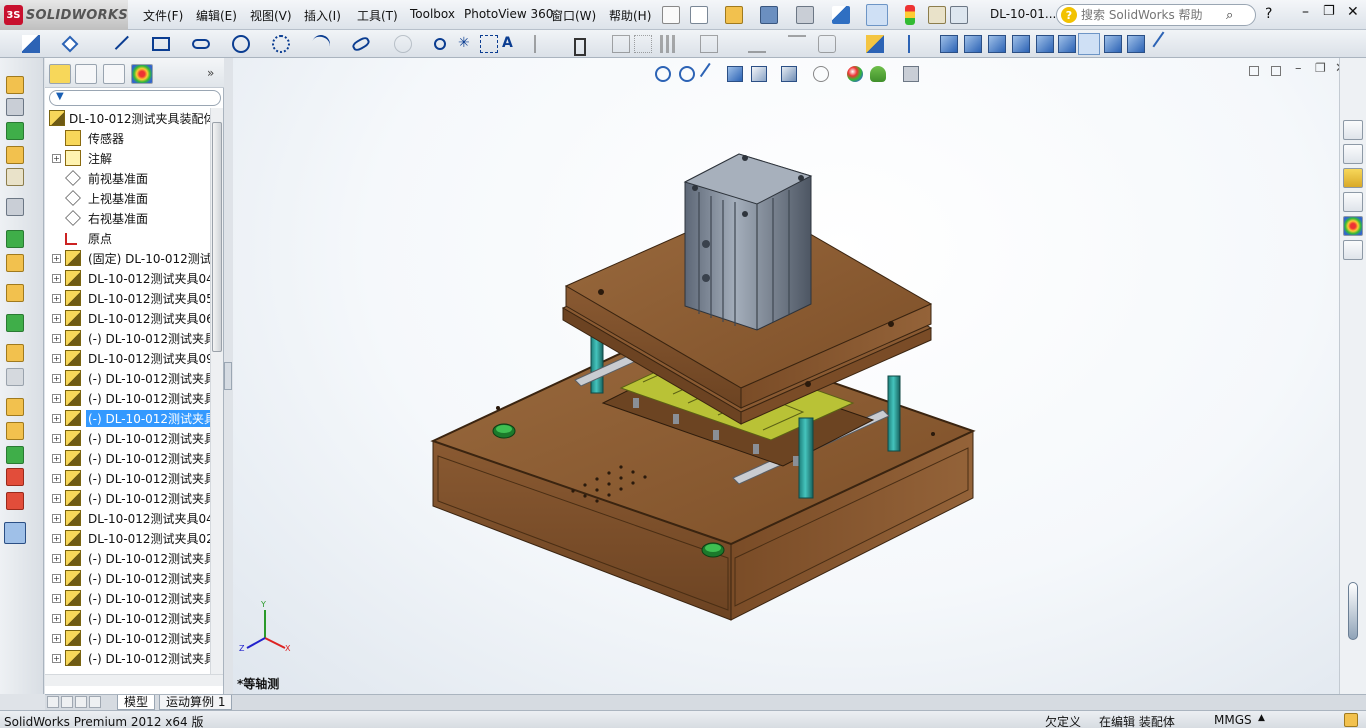 The width and height of the screenshot is (1366, 728). What do you see at coordinates (15, 263) in the screenshot?
I see `reference-geometry-icon` at bounding box center [15, 263].